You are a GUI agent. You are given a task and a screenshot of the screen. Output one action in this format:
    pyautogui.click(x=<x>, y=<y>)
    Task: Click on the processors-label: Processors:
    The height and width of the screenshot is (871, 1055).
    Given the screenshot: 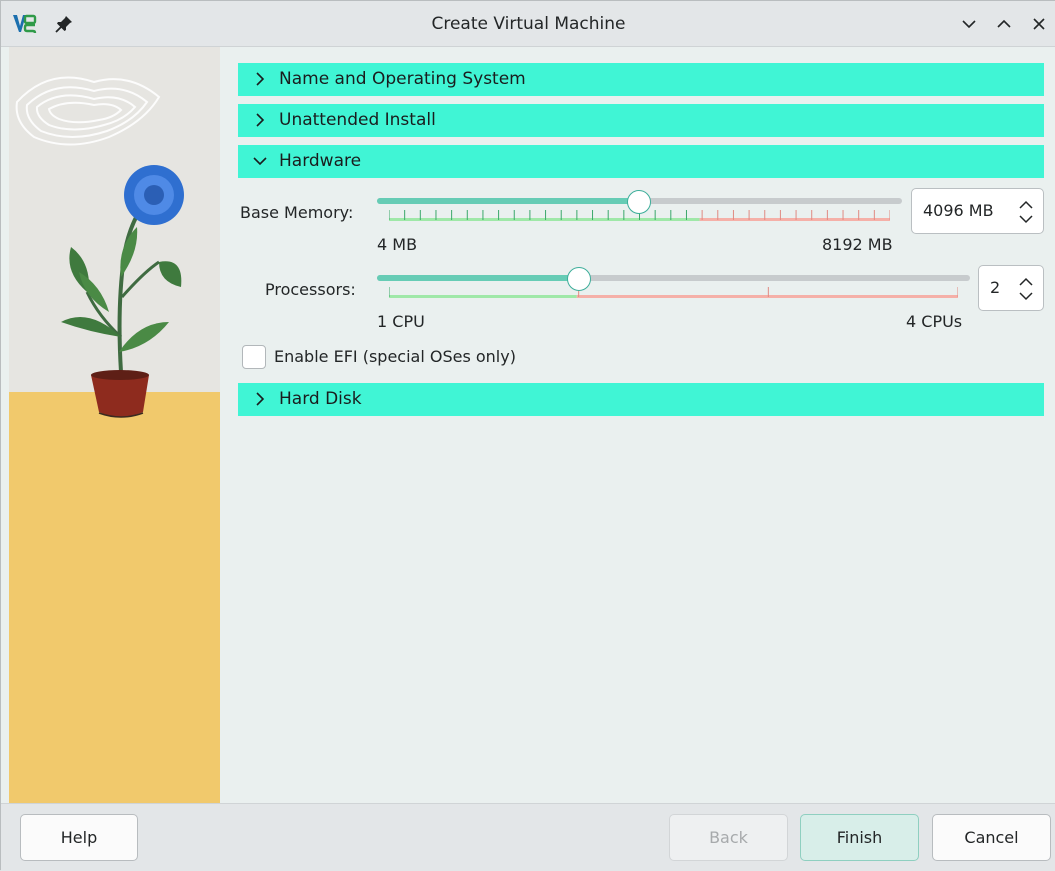 What is the action you would take?
    pyautogui.click(x=310, y=289)
    